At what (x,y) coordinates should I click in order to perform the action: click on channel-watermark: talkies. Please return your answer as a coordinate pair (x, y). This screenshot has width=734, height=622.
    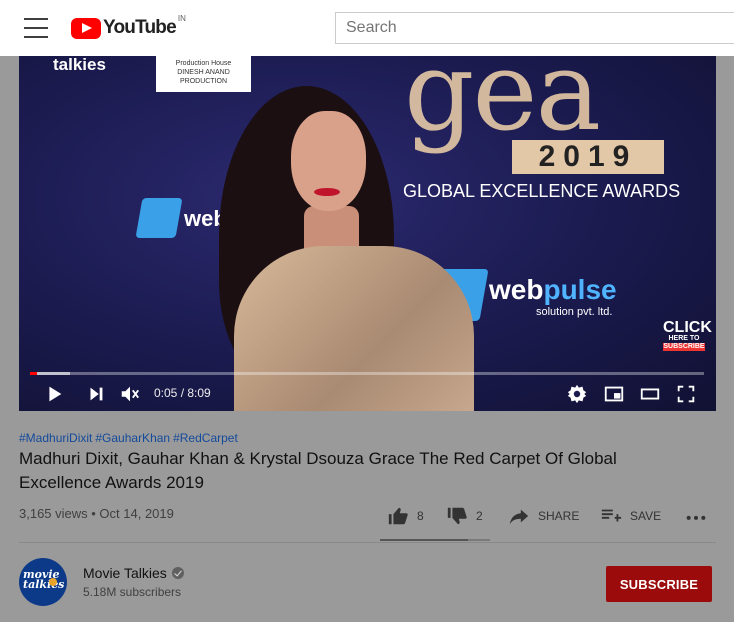
    Looking at the image, I should click on (79, 65).